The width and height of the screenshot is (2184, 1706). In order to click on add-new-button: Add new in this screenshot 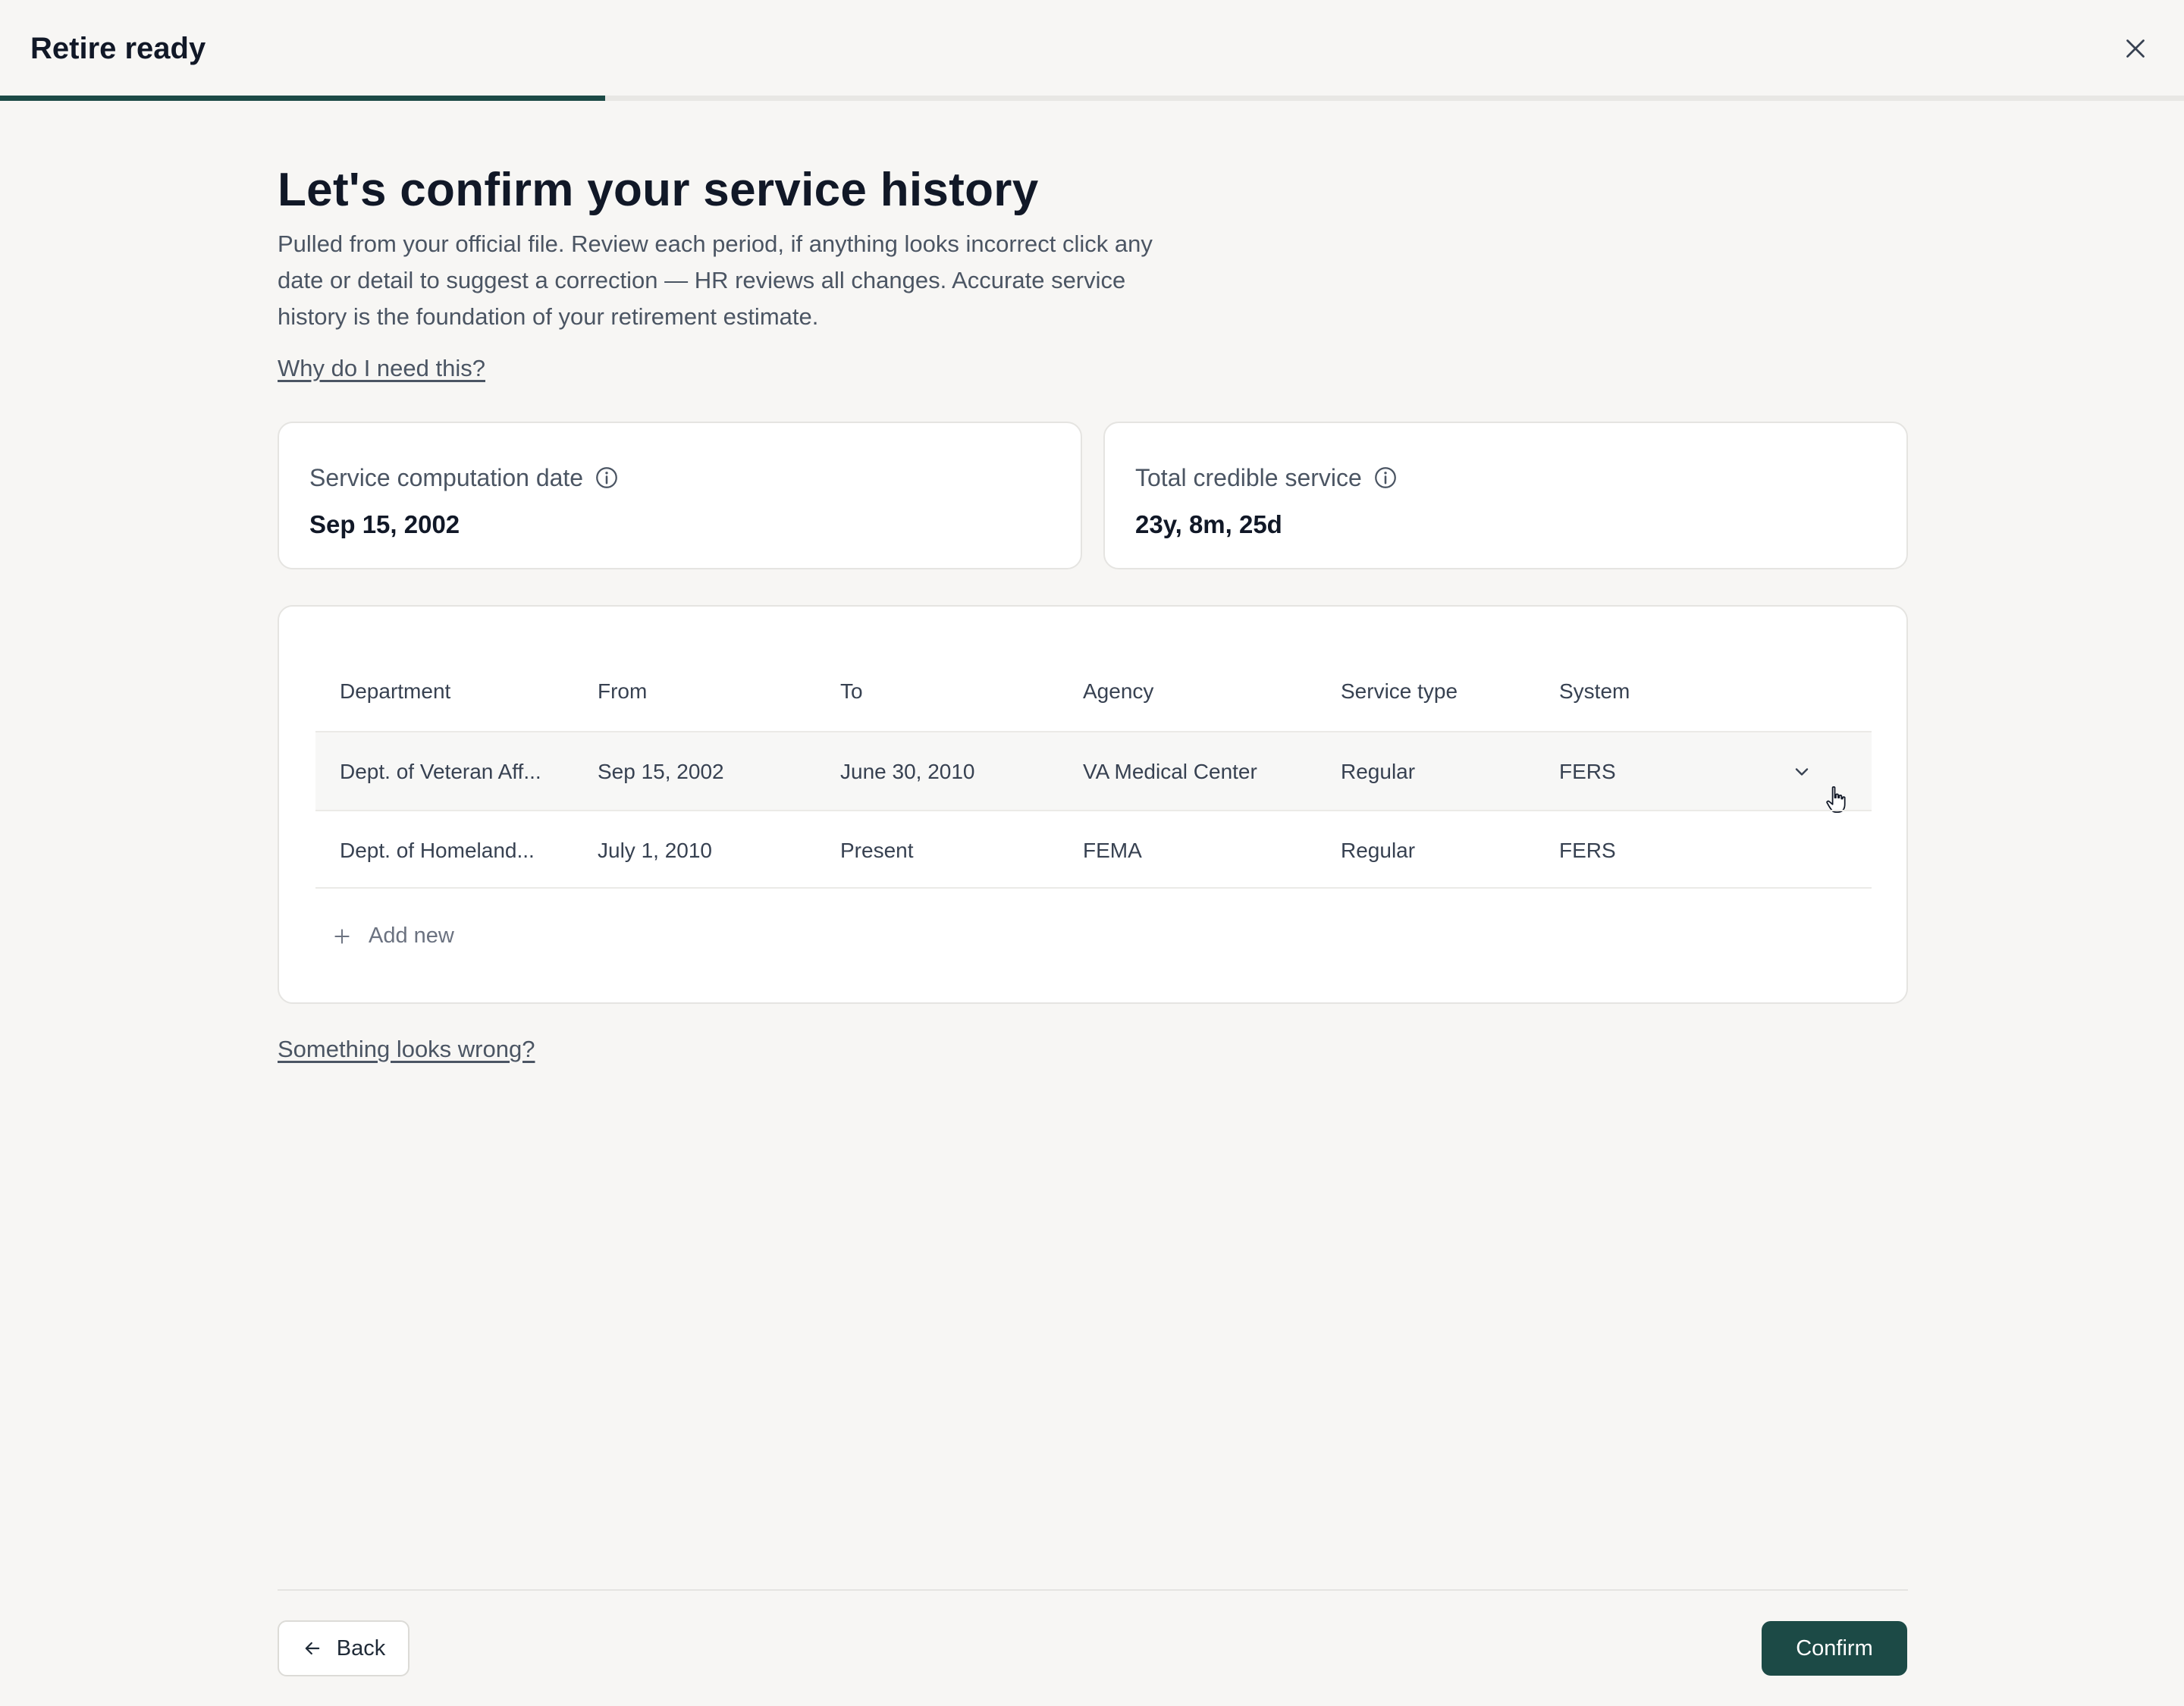, I will do `click(393, 936)`.